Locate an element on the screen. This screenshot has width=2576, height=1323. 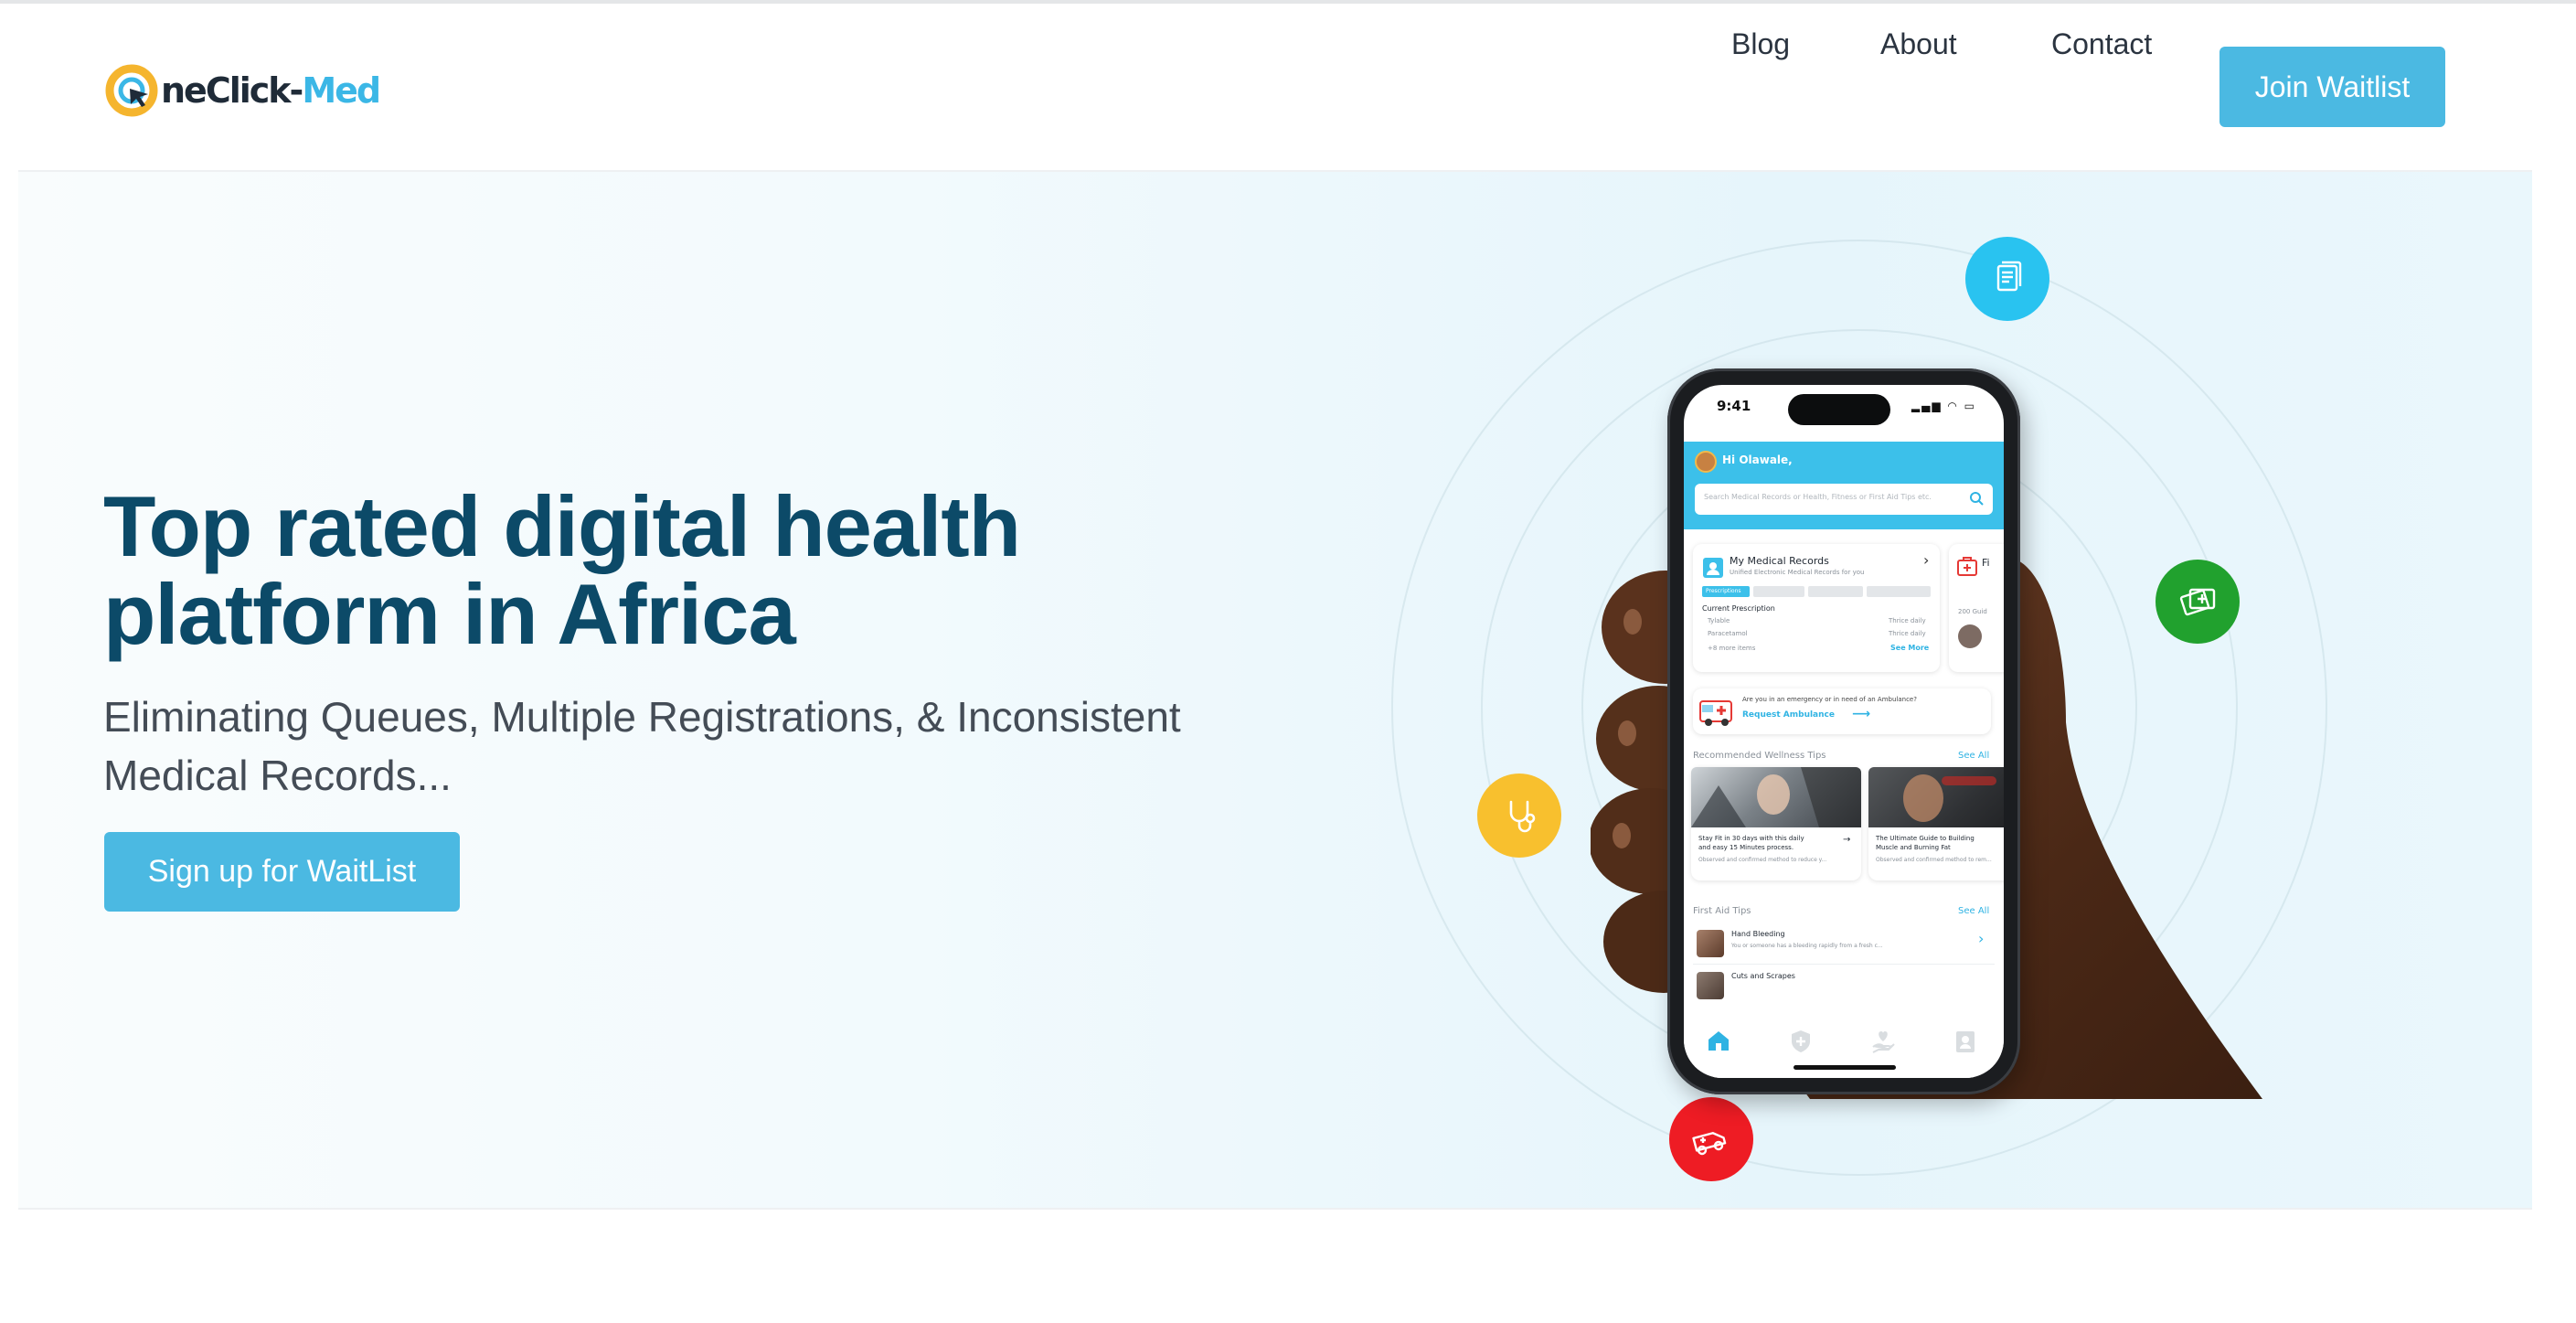
guide-avatar is located at coordinates (1970, 636).